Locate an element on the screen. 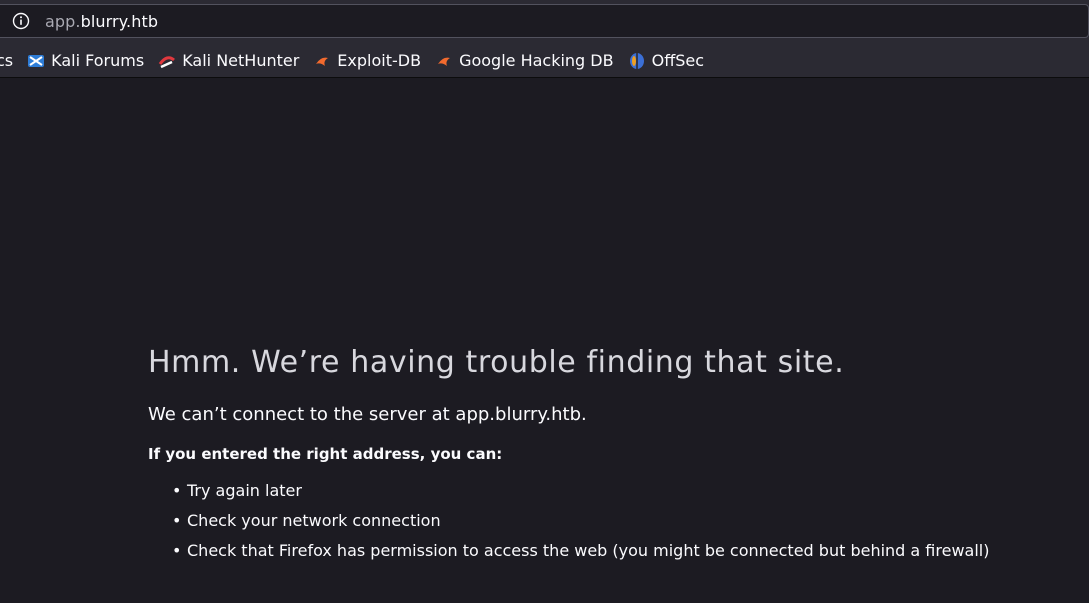 The width and height of the screenshot is (1089, 603). navigation-toolbar: app.blurry.htb is located at coordinates (544, 22).